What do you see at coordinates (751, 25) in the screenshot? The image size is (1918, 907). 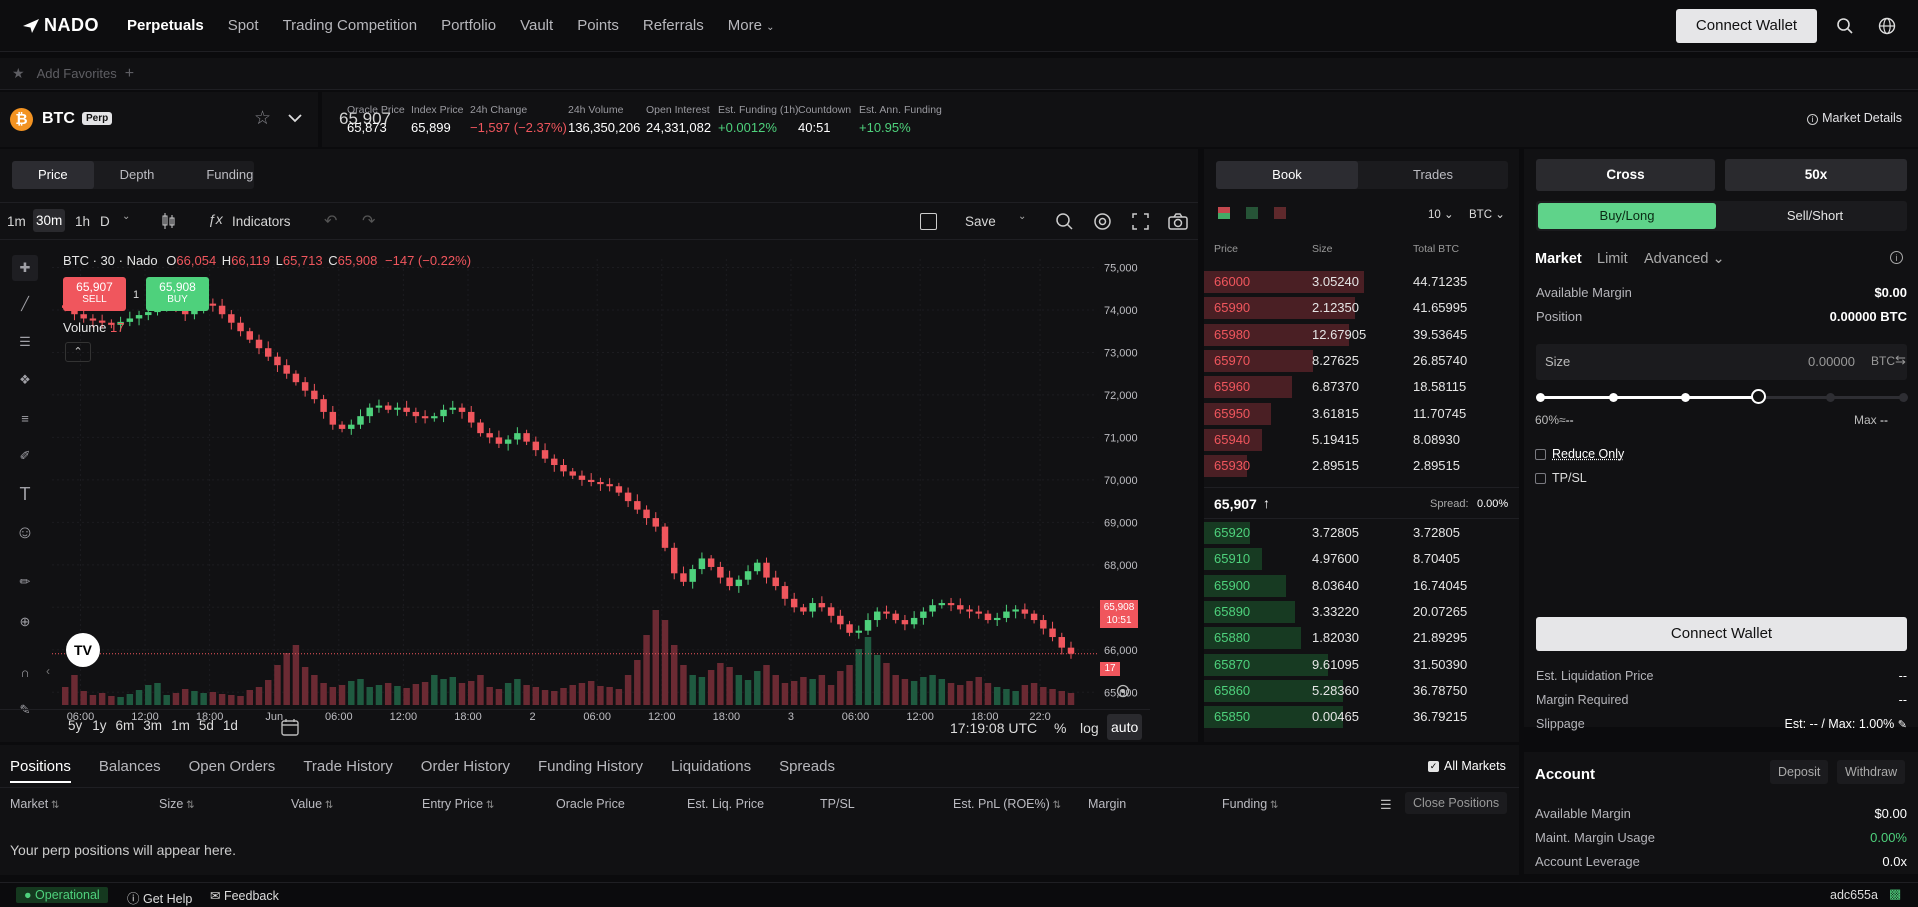 I see `nav-more: More ⌄` at bounding box center [751, 25].